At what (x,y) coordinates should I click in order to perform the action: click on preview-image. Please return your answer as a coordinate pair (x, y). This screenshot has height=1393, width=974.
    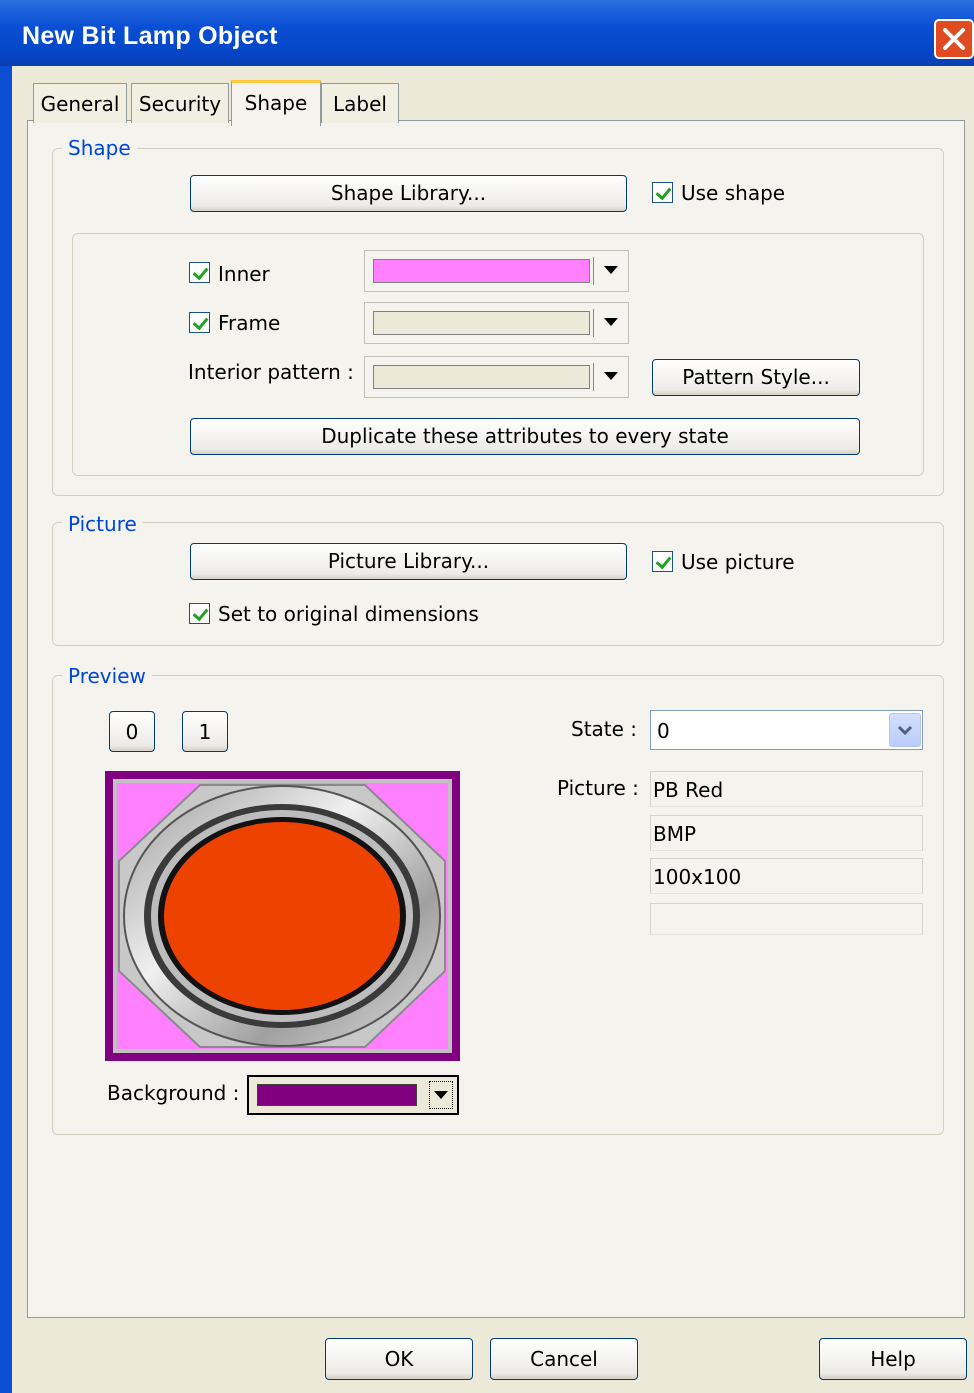
    Looking at the image, I should click on (282, 916).